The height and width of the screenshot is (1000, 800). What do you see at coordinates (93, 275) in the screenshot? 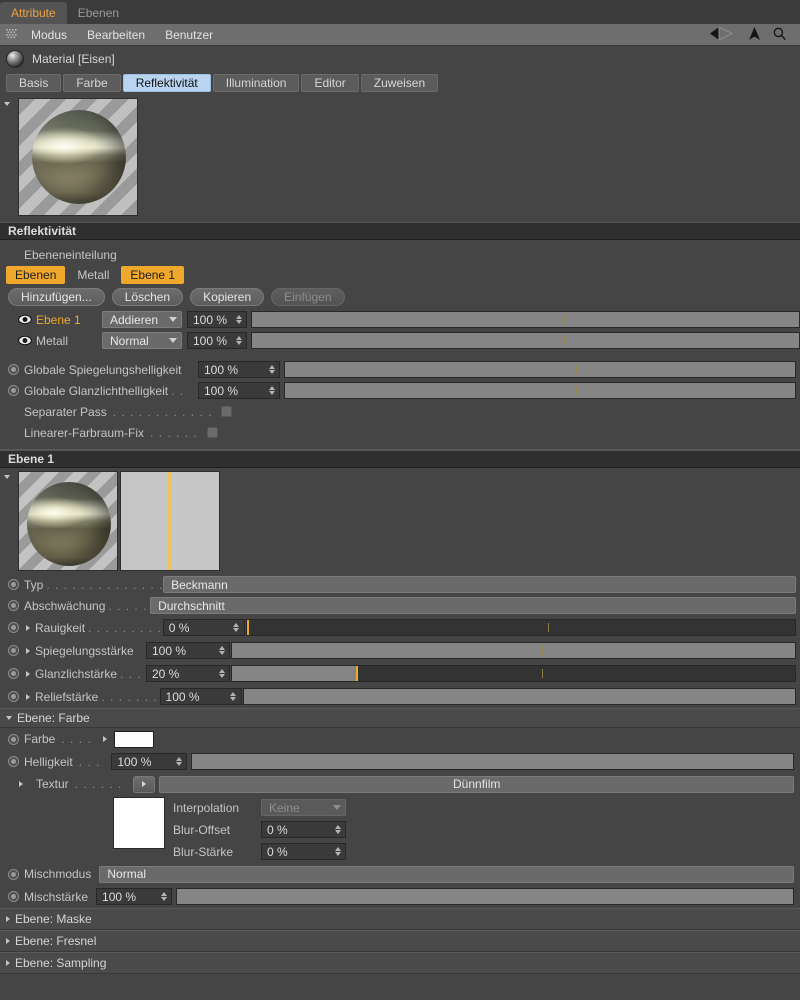
I see `chip-metall: Metall` at bounding box center [93, 275].